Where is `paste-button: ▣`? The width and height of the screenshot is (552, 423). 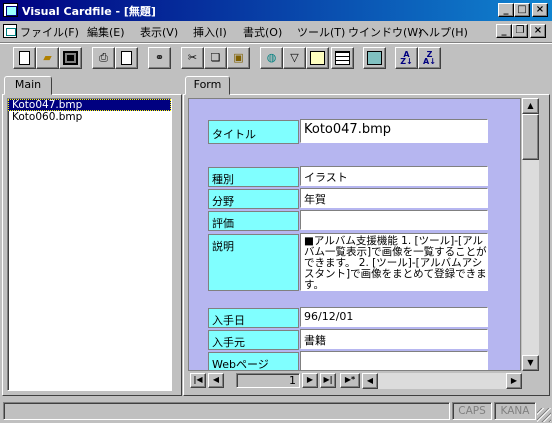 paste-button: ▣ is located at coordinates (238, 58).